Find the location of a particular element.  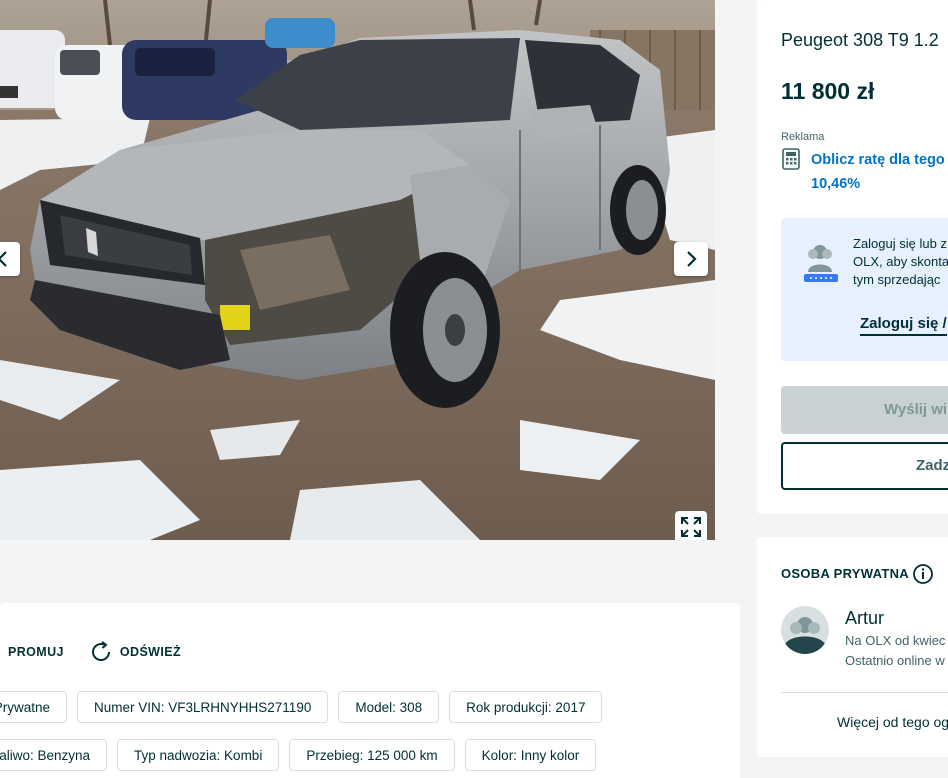

param-chip: Model: 308 is located at coordinates (389, 707).